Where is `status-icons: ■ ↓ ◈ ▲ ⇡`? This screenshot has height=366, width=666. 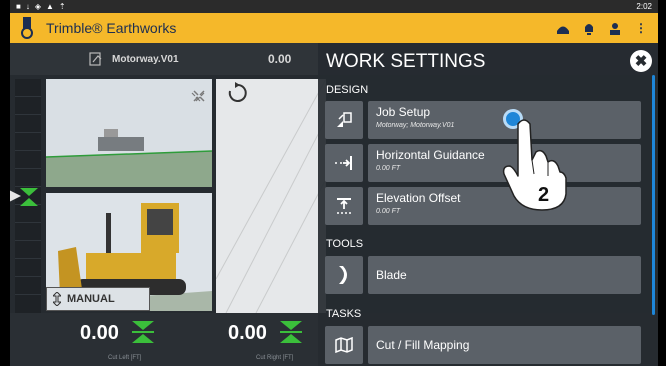
status-icons: ■ ↓ ◈ ▲ ⇡ is located at coordinates (41, 6).